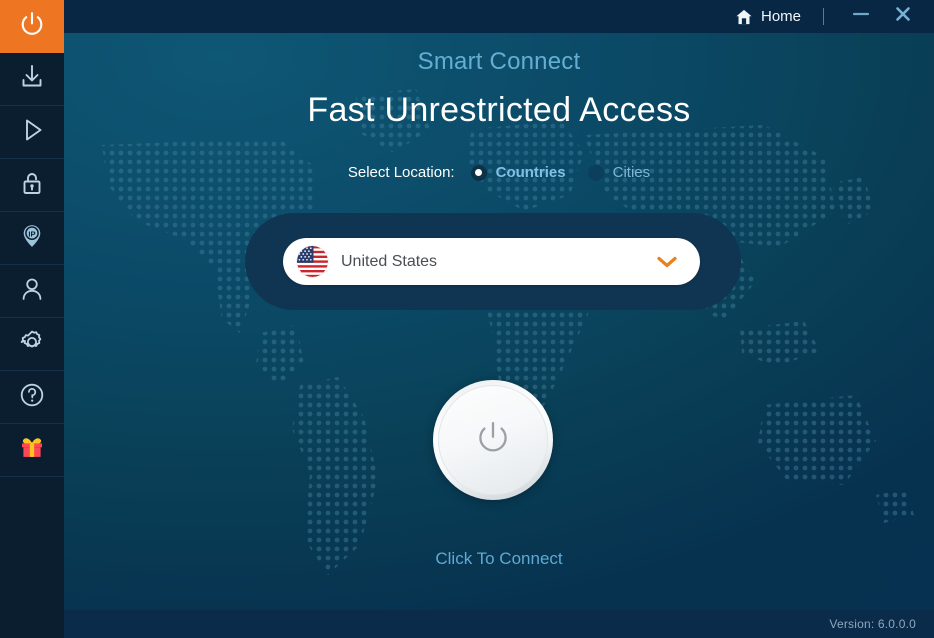 This screenshot has height=638, width=934. What do you see at coordinates (631, 172) in the screenshot?
I see `radio-cities-label: Cities` at bounding box center [631, 172].